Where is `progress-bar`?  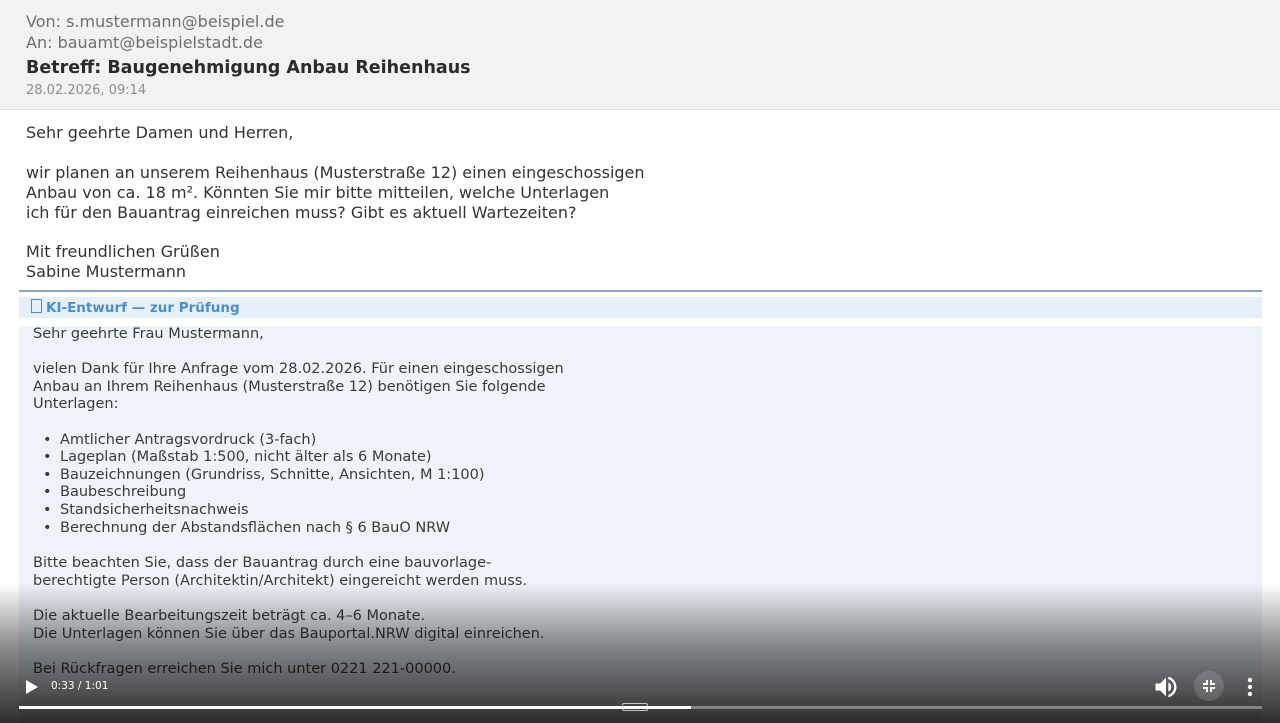 progress-bar is located at coordinates (640, 707).